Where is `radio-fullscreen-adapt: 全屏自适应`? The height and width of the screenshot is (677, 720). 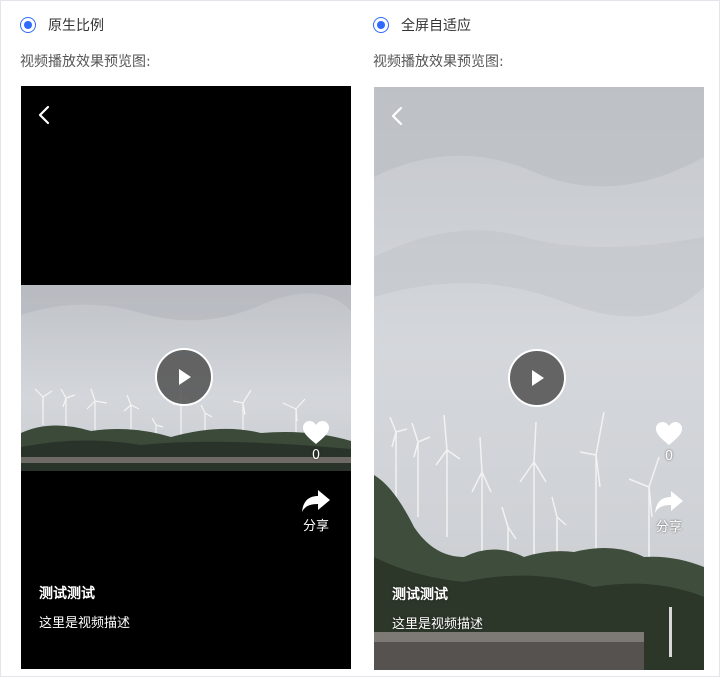
radio-fullscreen-adapt: 全屏自适应 is located at coordinates (422, 25).